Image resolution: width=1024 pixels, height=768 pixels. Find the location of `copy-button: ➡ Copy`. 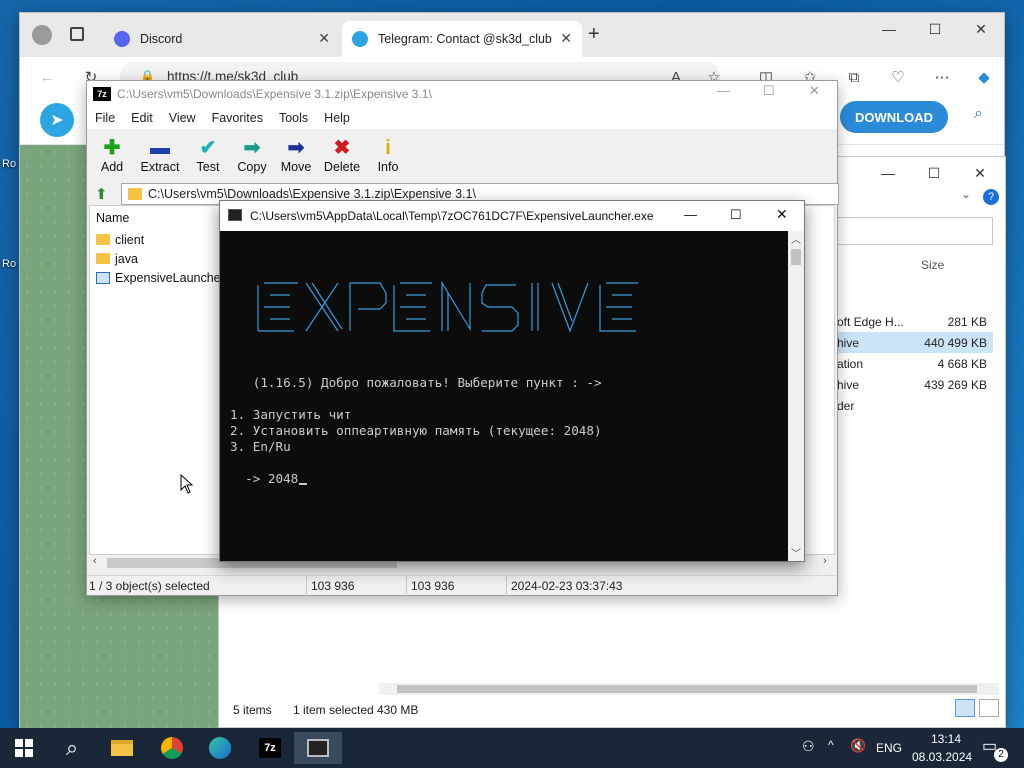

copy-button: ➡ Copy is located at coordinates (252, 155).